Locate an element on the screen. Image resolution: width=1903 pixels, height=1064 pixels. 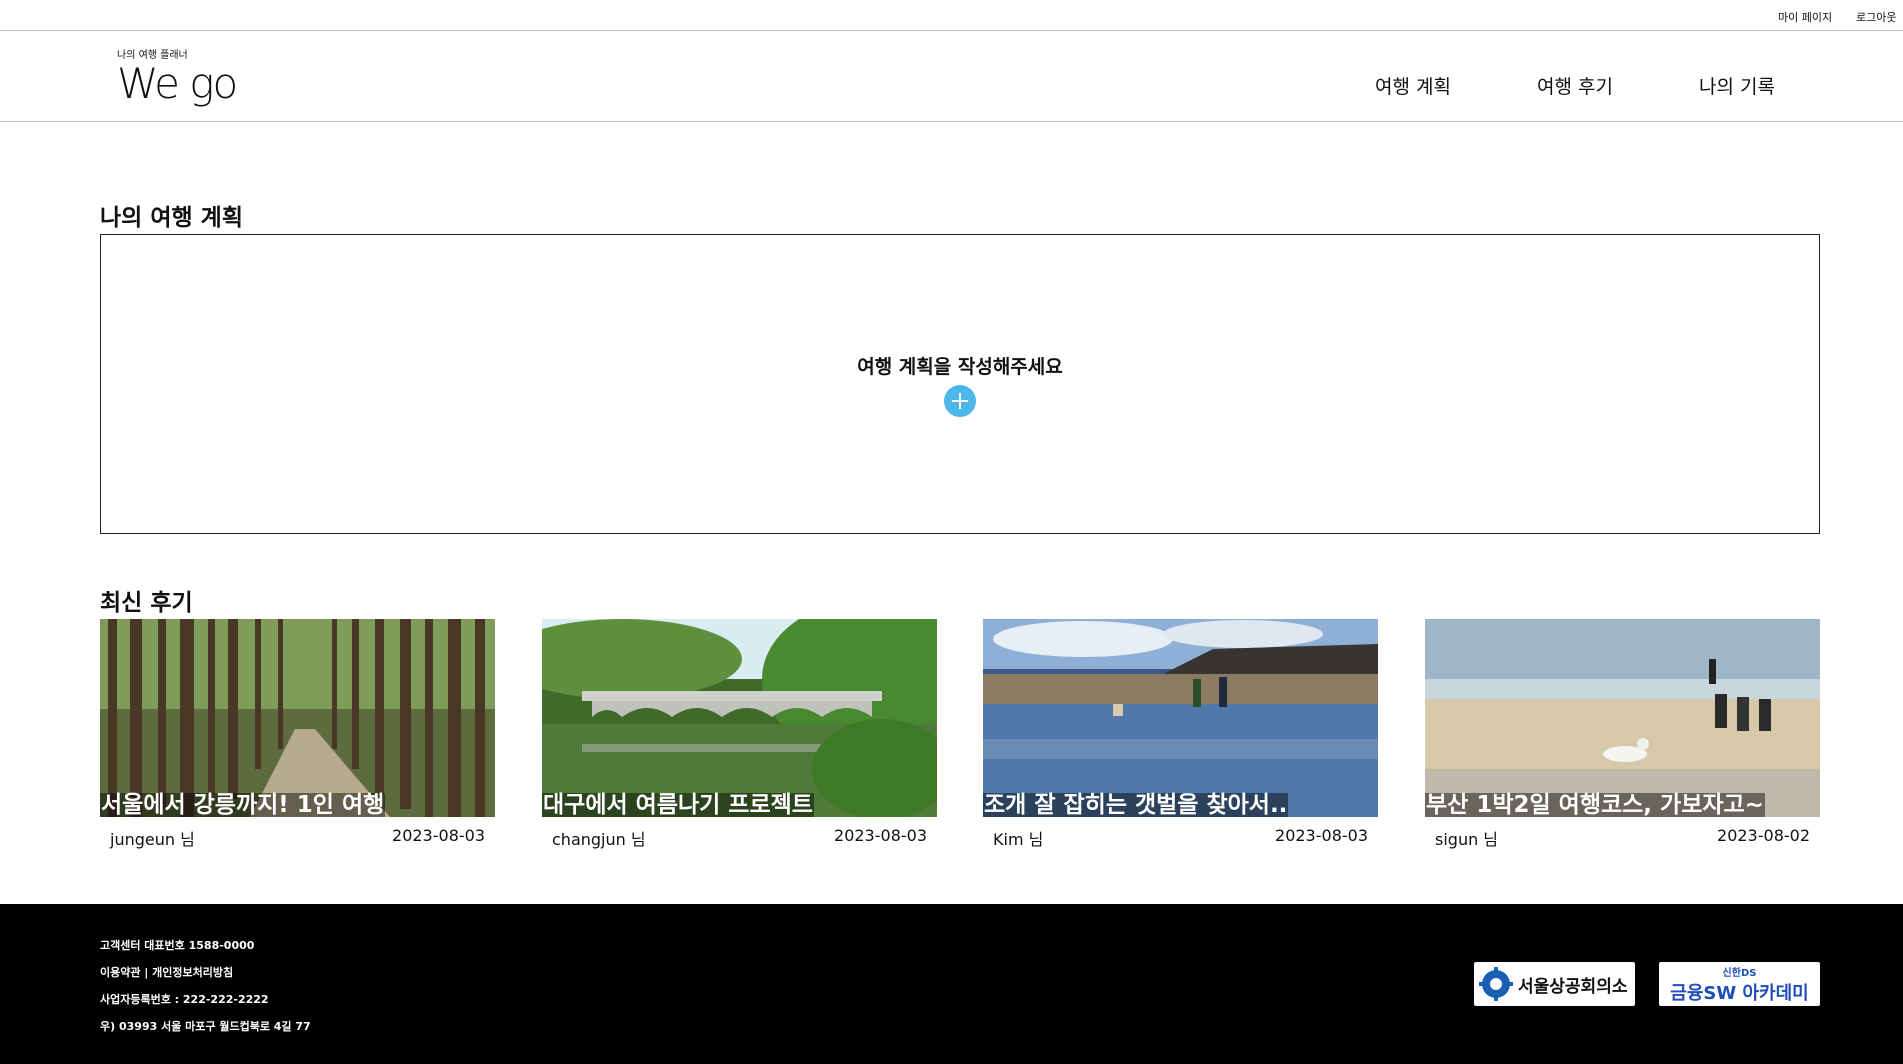
sponsor1-name: 서울상공회의소 is located at coordinates (1573, 986).